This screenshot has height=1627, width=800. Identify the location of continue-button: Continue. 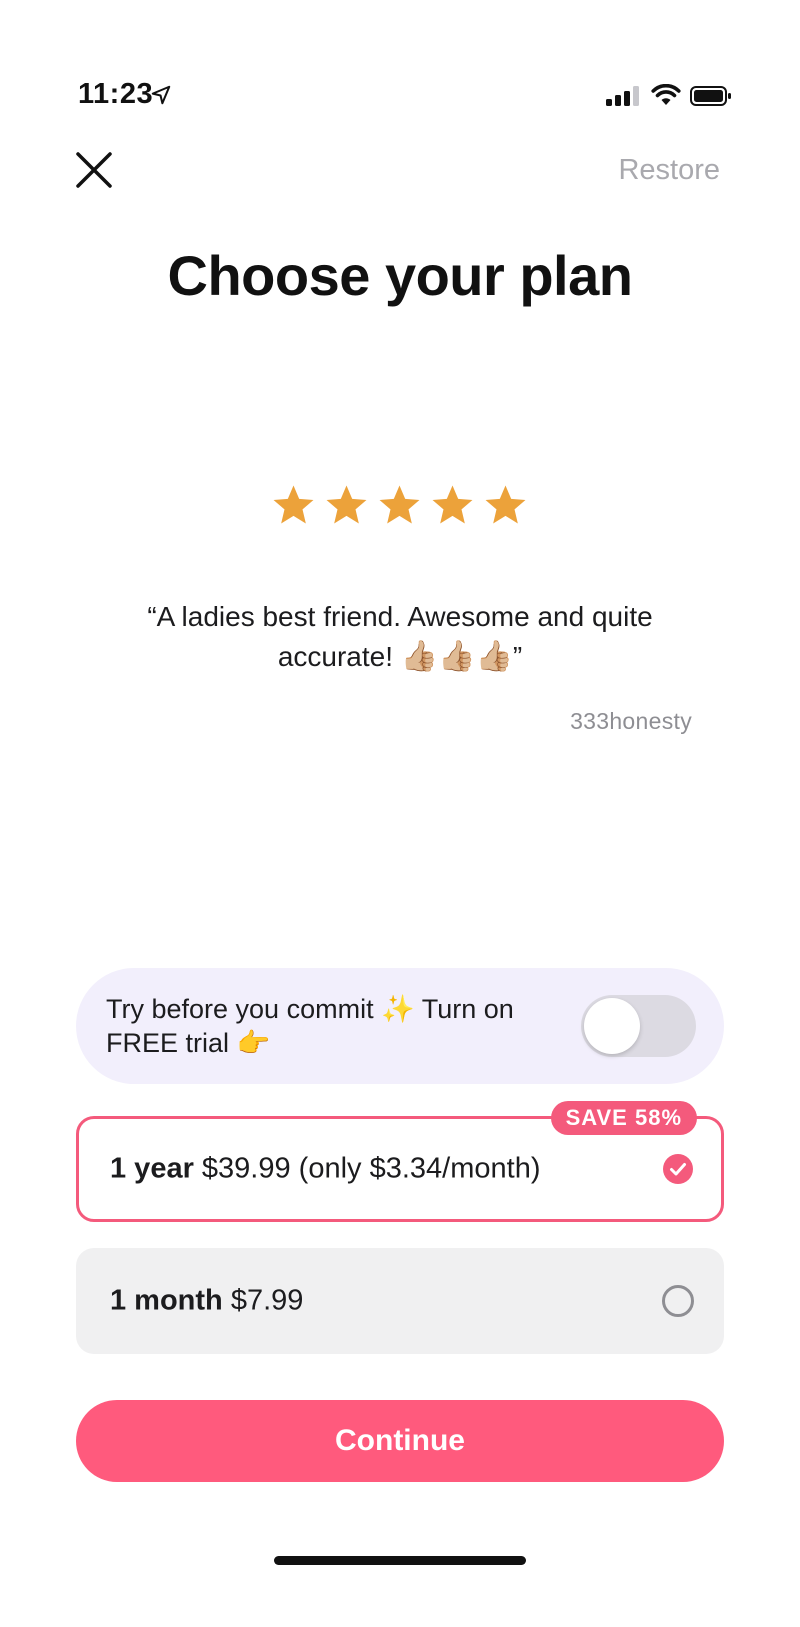
(400, 1441).